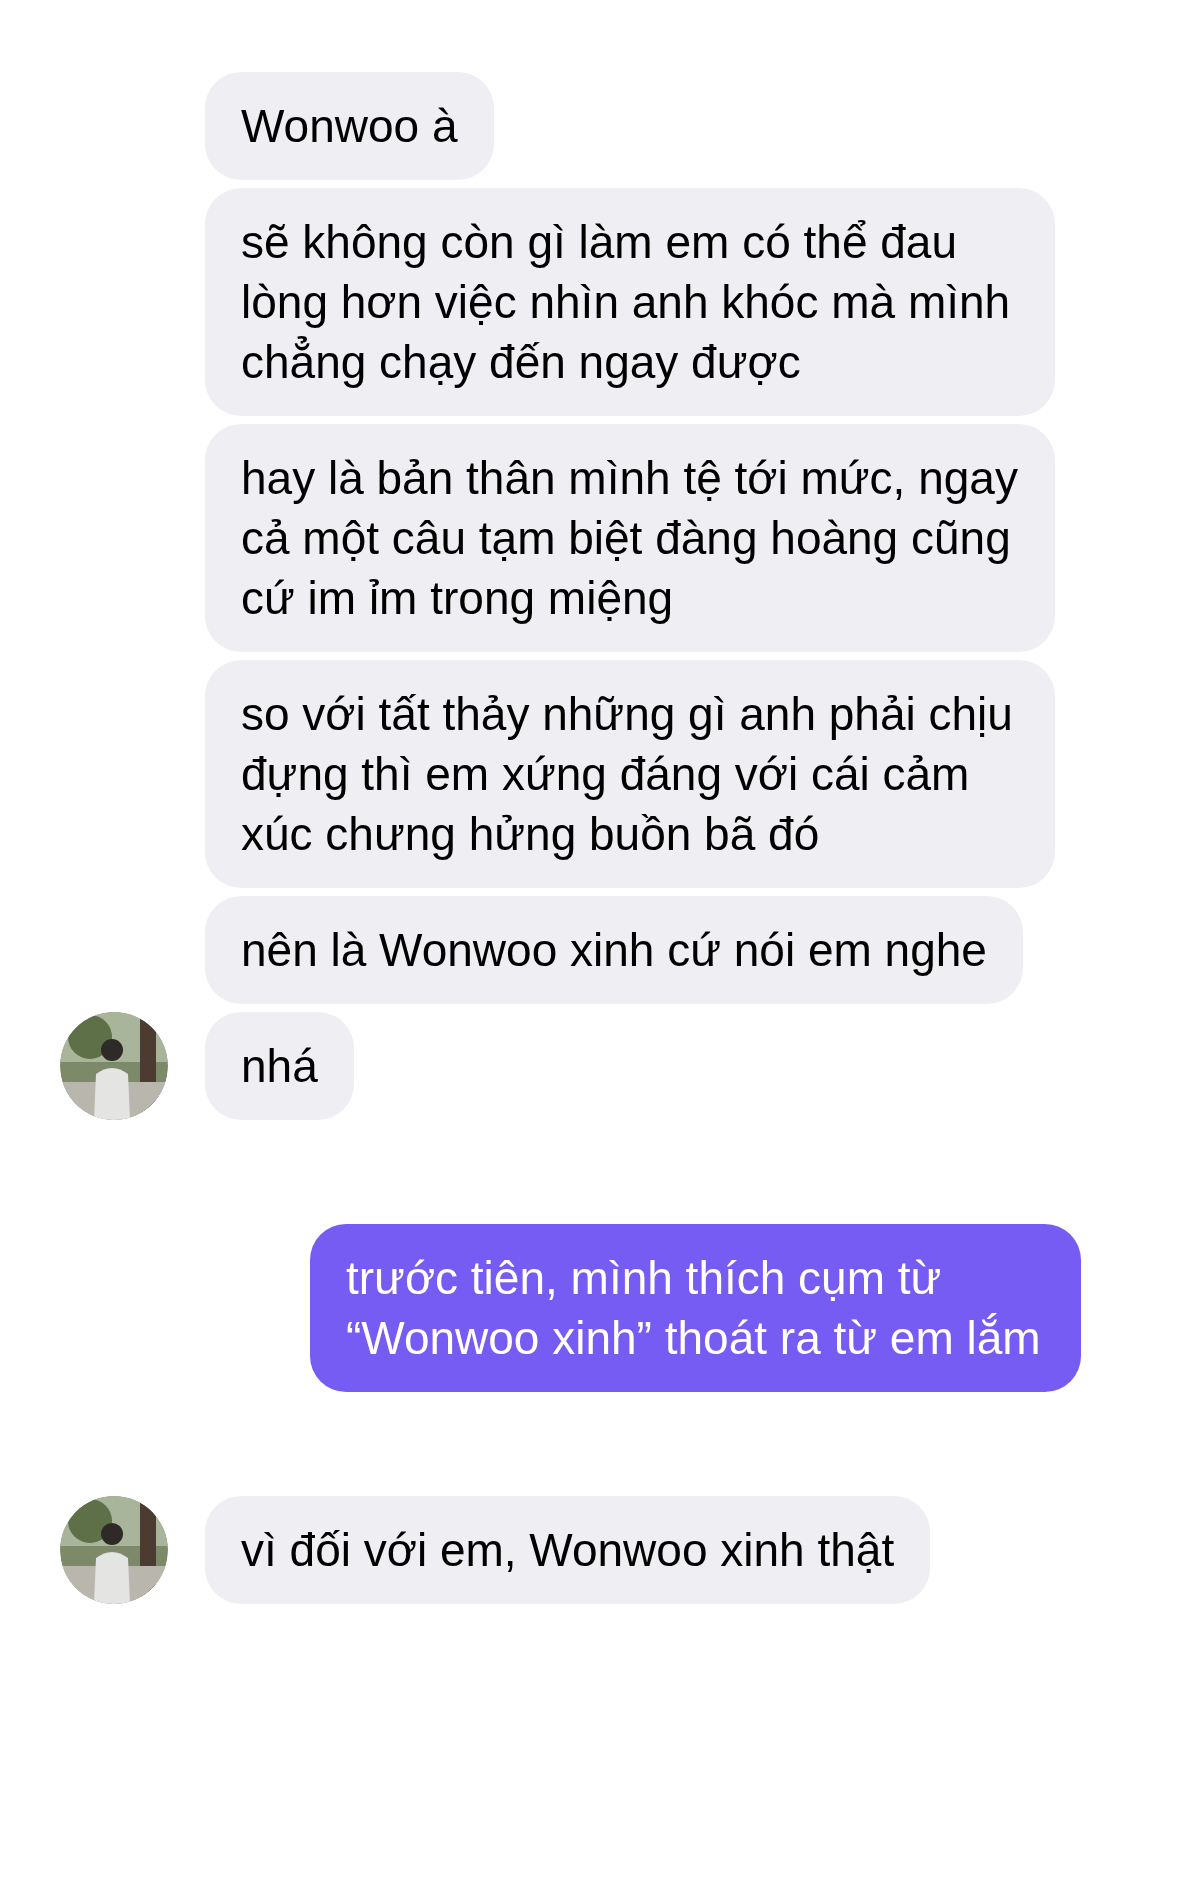 The width and height of the screenshot is (1200, 1877). What do you see at coordinates (568, 1550) in the screenshot?
I see `message-bubble: vì đối với em, Wonwoo xinh thật` at bounding box center [568, 1550].